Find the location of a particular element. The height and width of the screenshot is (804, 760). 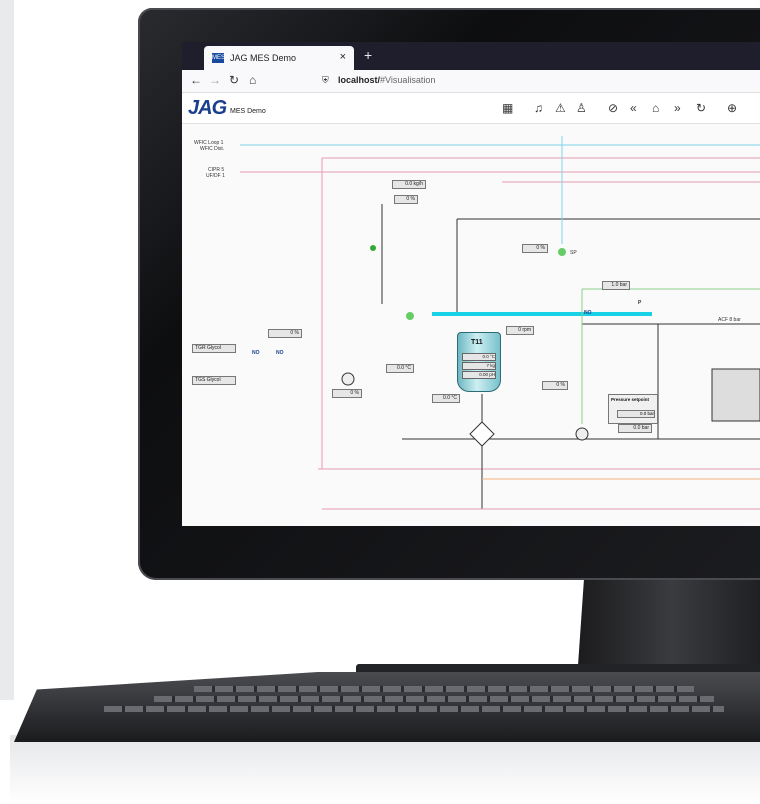

pressure-actual-readout: 0.0 bar is located at coordinates (635, 428).